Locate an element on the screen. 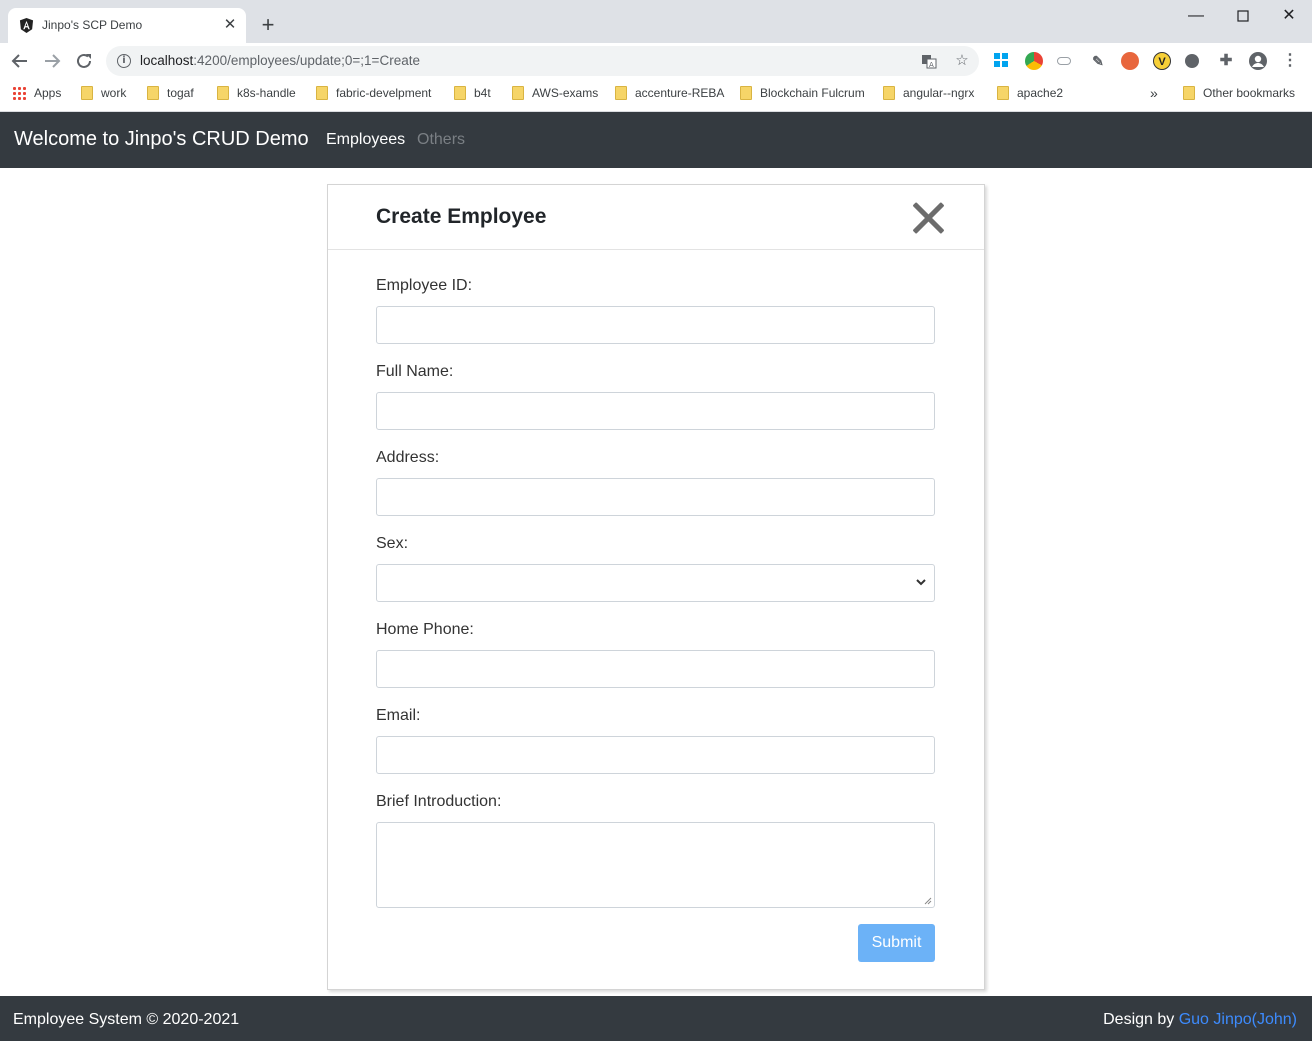 The height and width of the screenshot is (1041, 1312). footer-copyright: Employee System © 2020-2021 is located at coordinates (126, 1019).